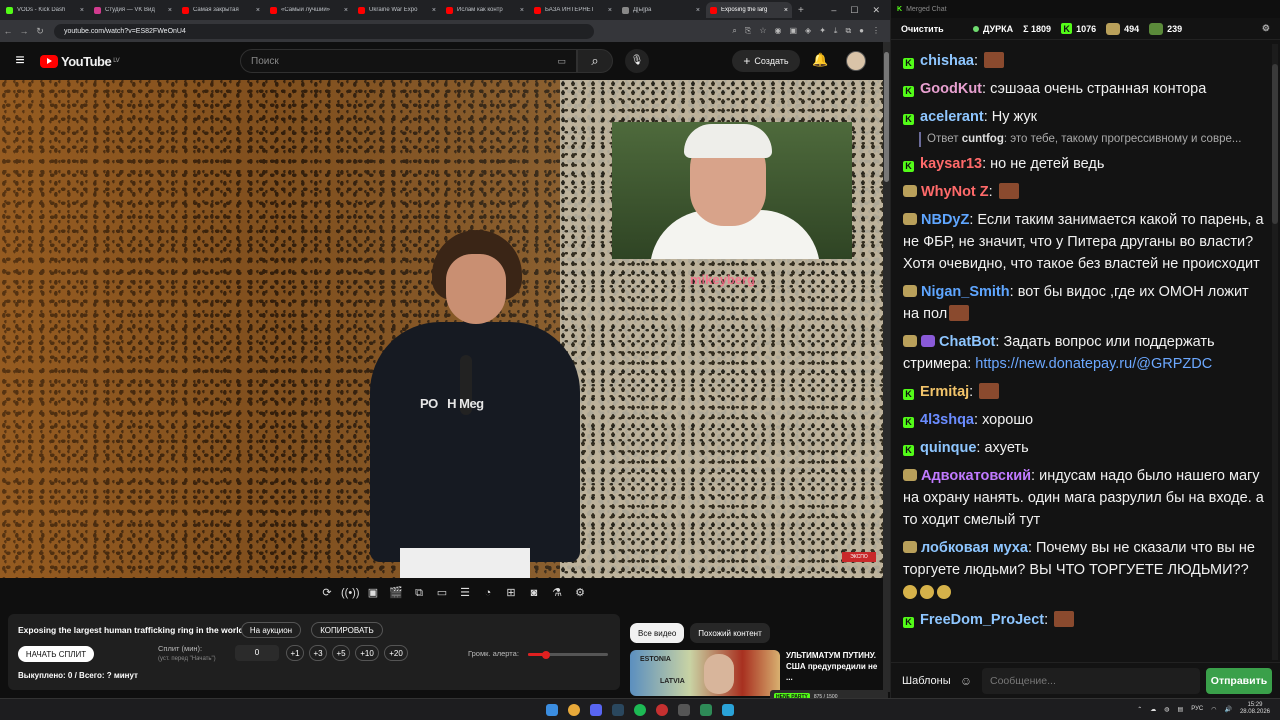 This screenshot has width=1280, height=720. I want to click on clear-button: Очистить, so click(930, 29).